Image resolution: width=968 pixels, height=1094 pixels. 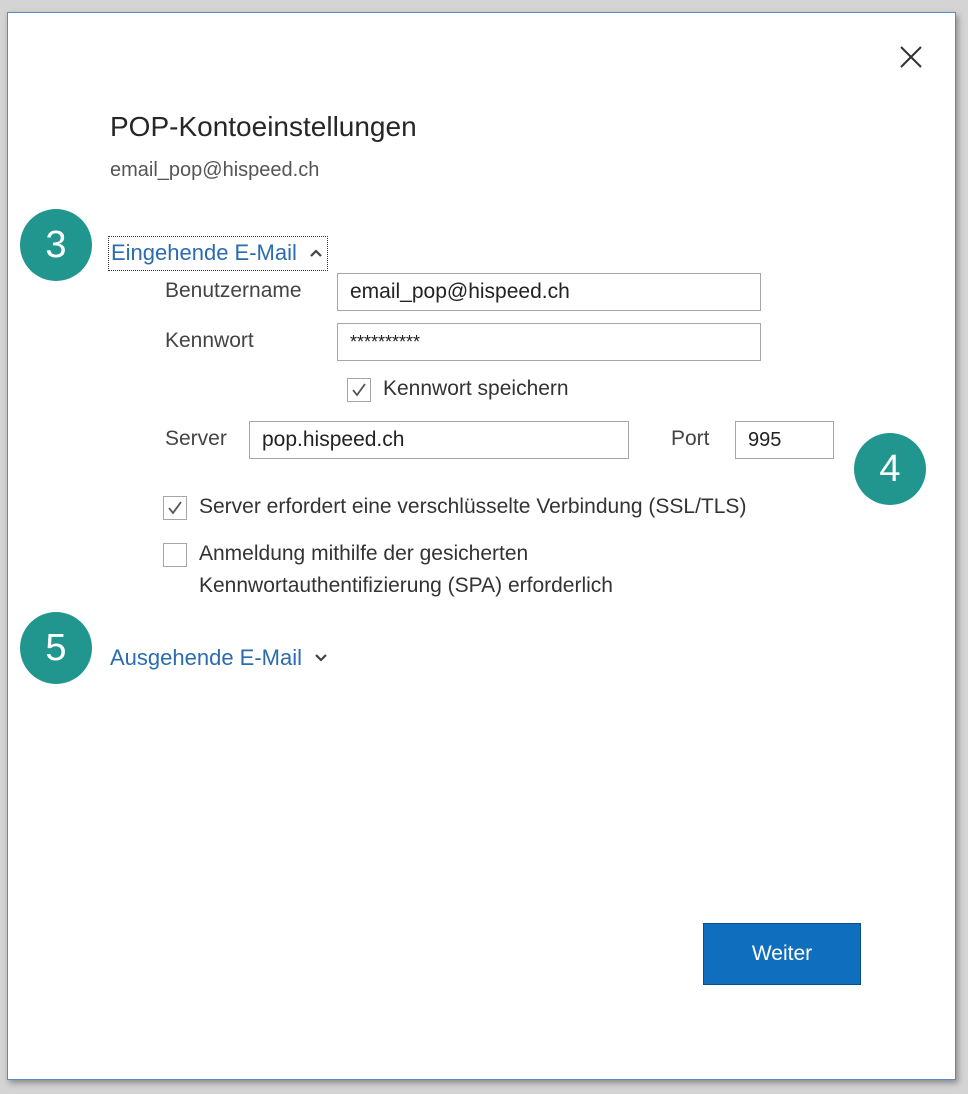 I want to click on save-password-checkbox, so click(x=359, y=390).